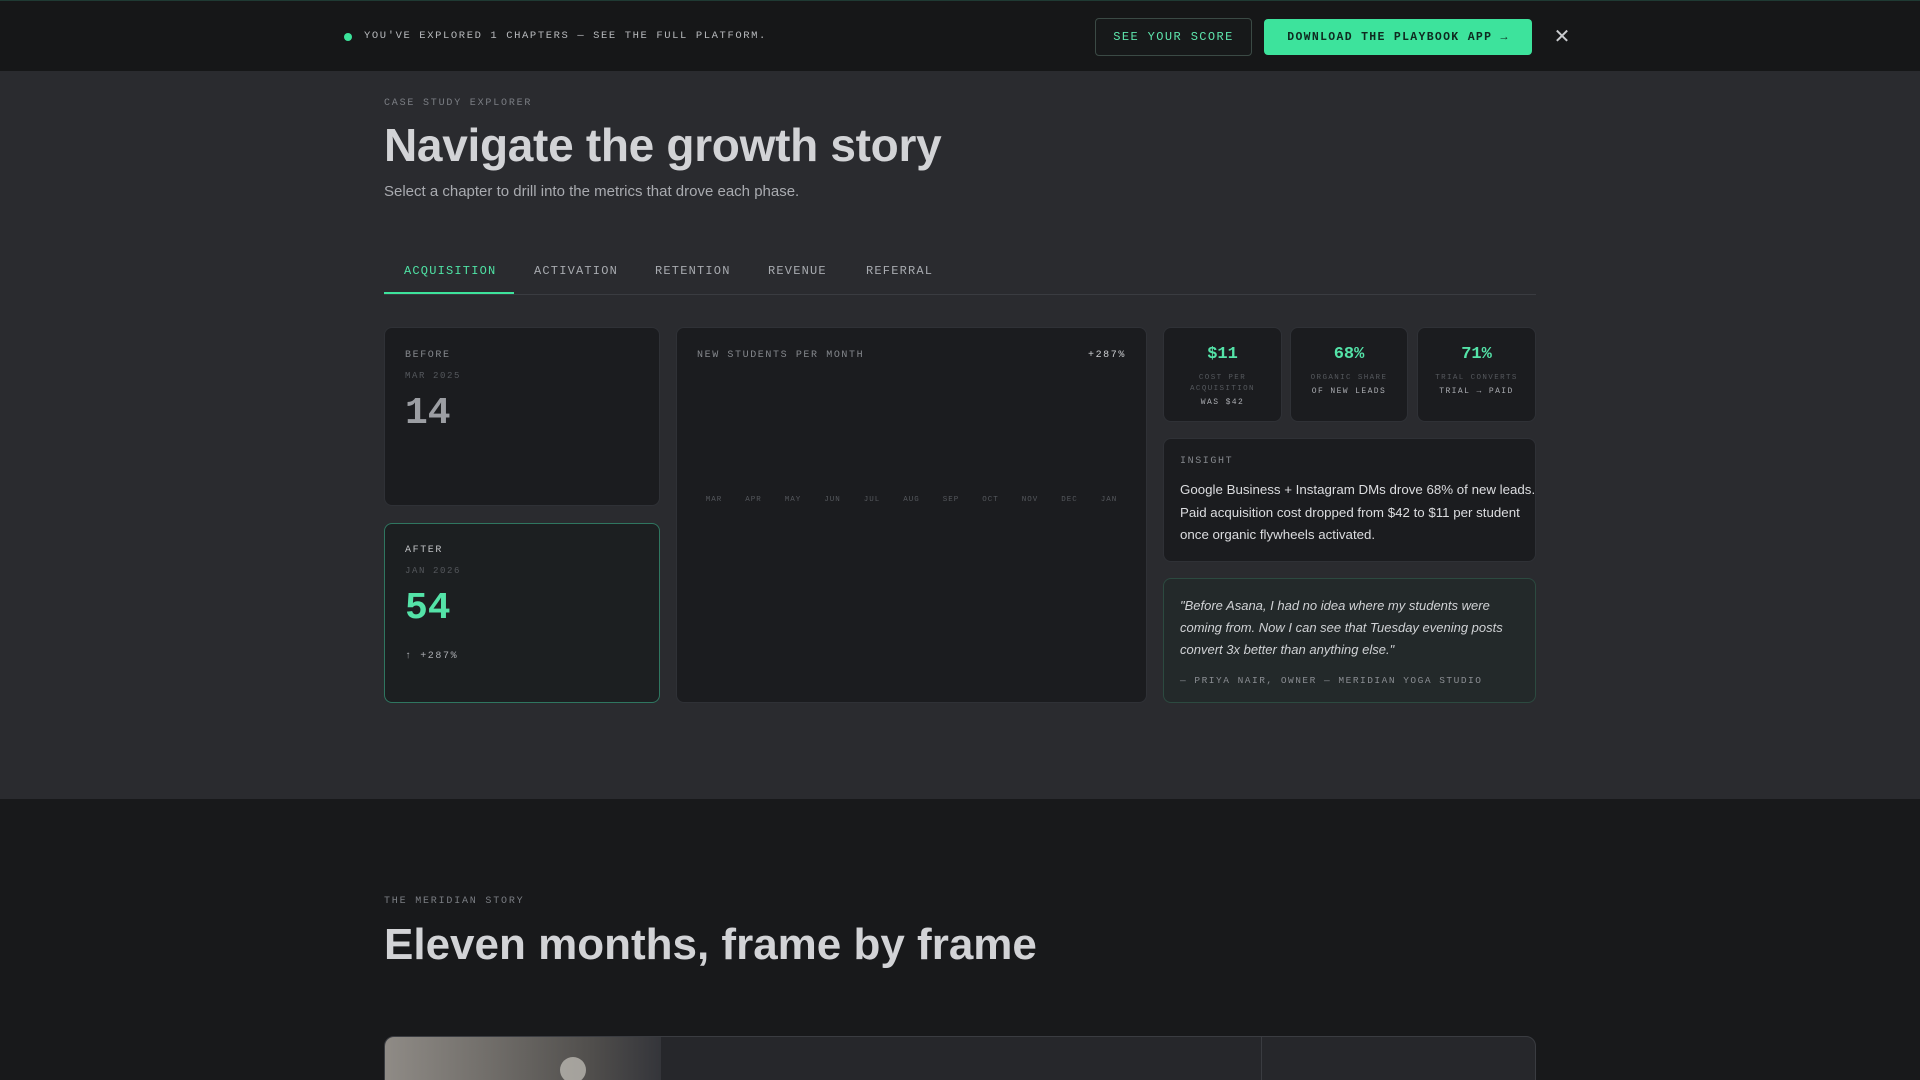 The width and height of the screenshot is (1920, 1080). Describe the element at coordinates (1207, 461) in the screenshot. I see `insight-label: INSIGHT` at that location.